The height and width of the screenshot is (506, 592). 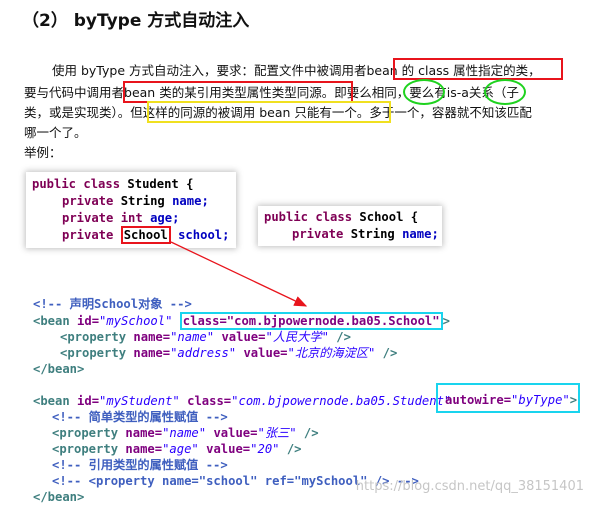 What do you see at coordinates (180, 449) in the screenshot?
I see `xml-value: "age"` at bounding box center [180, 449].